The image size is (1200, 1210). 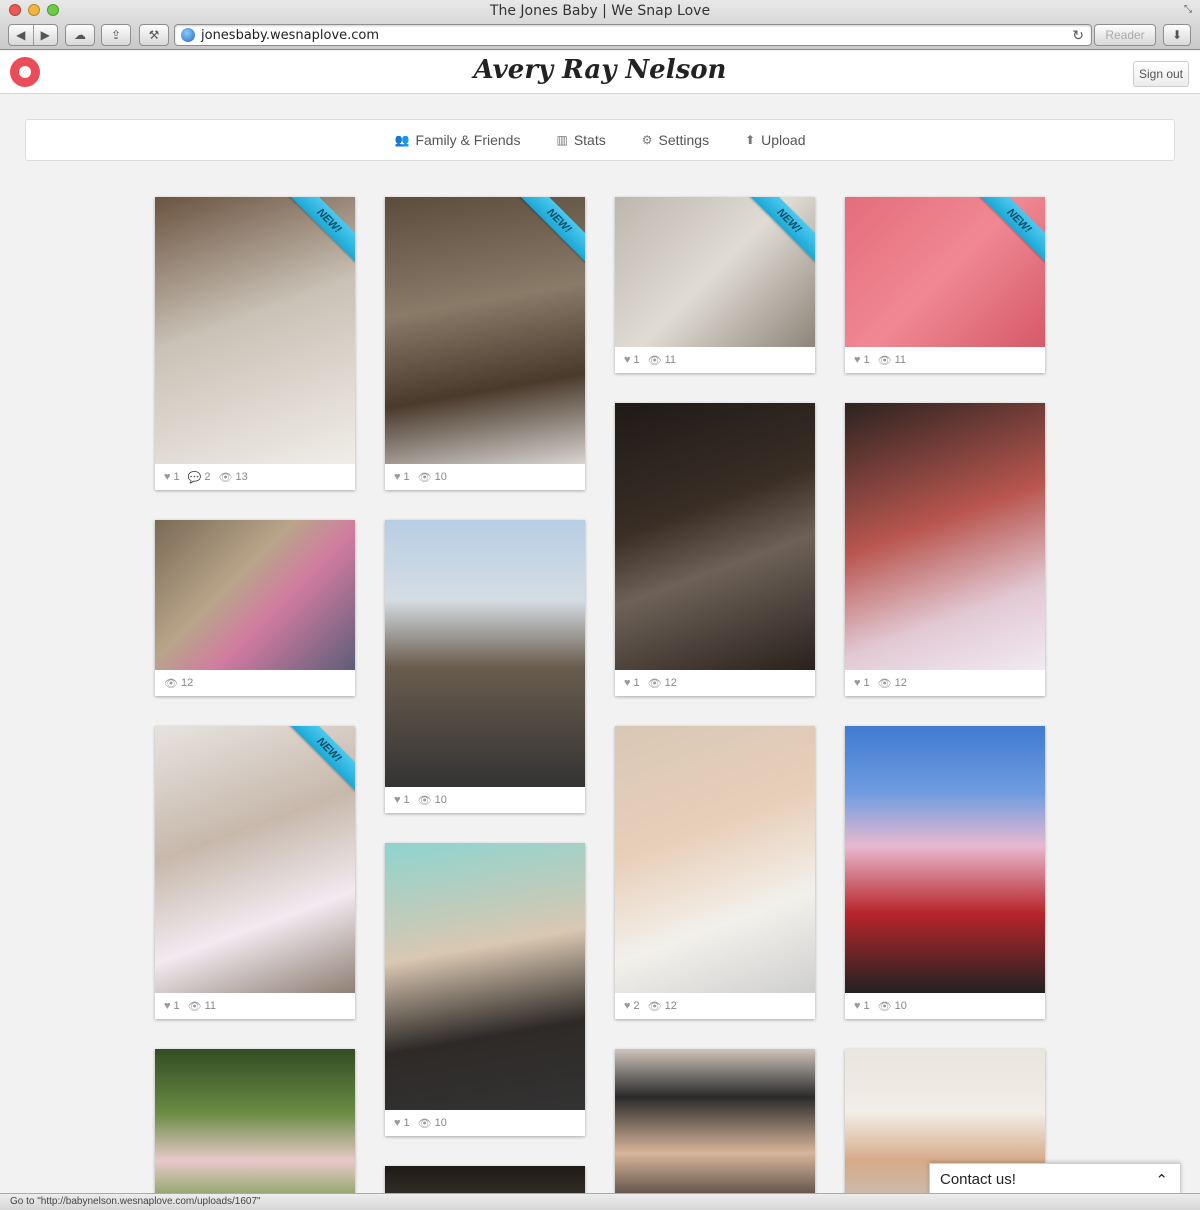 I want to click on upload-arrow-icon: ⬆, so click(x=750, y=140).